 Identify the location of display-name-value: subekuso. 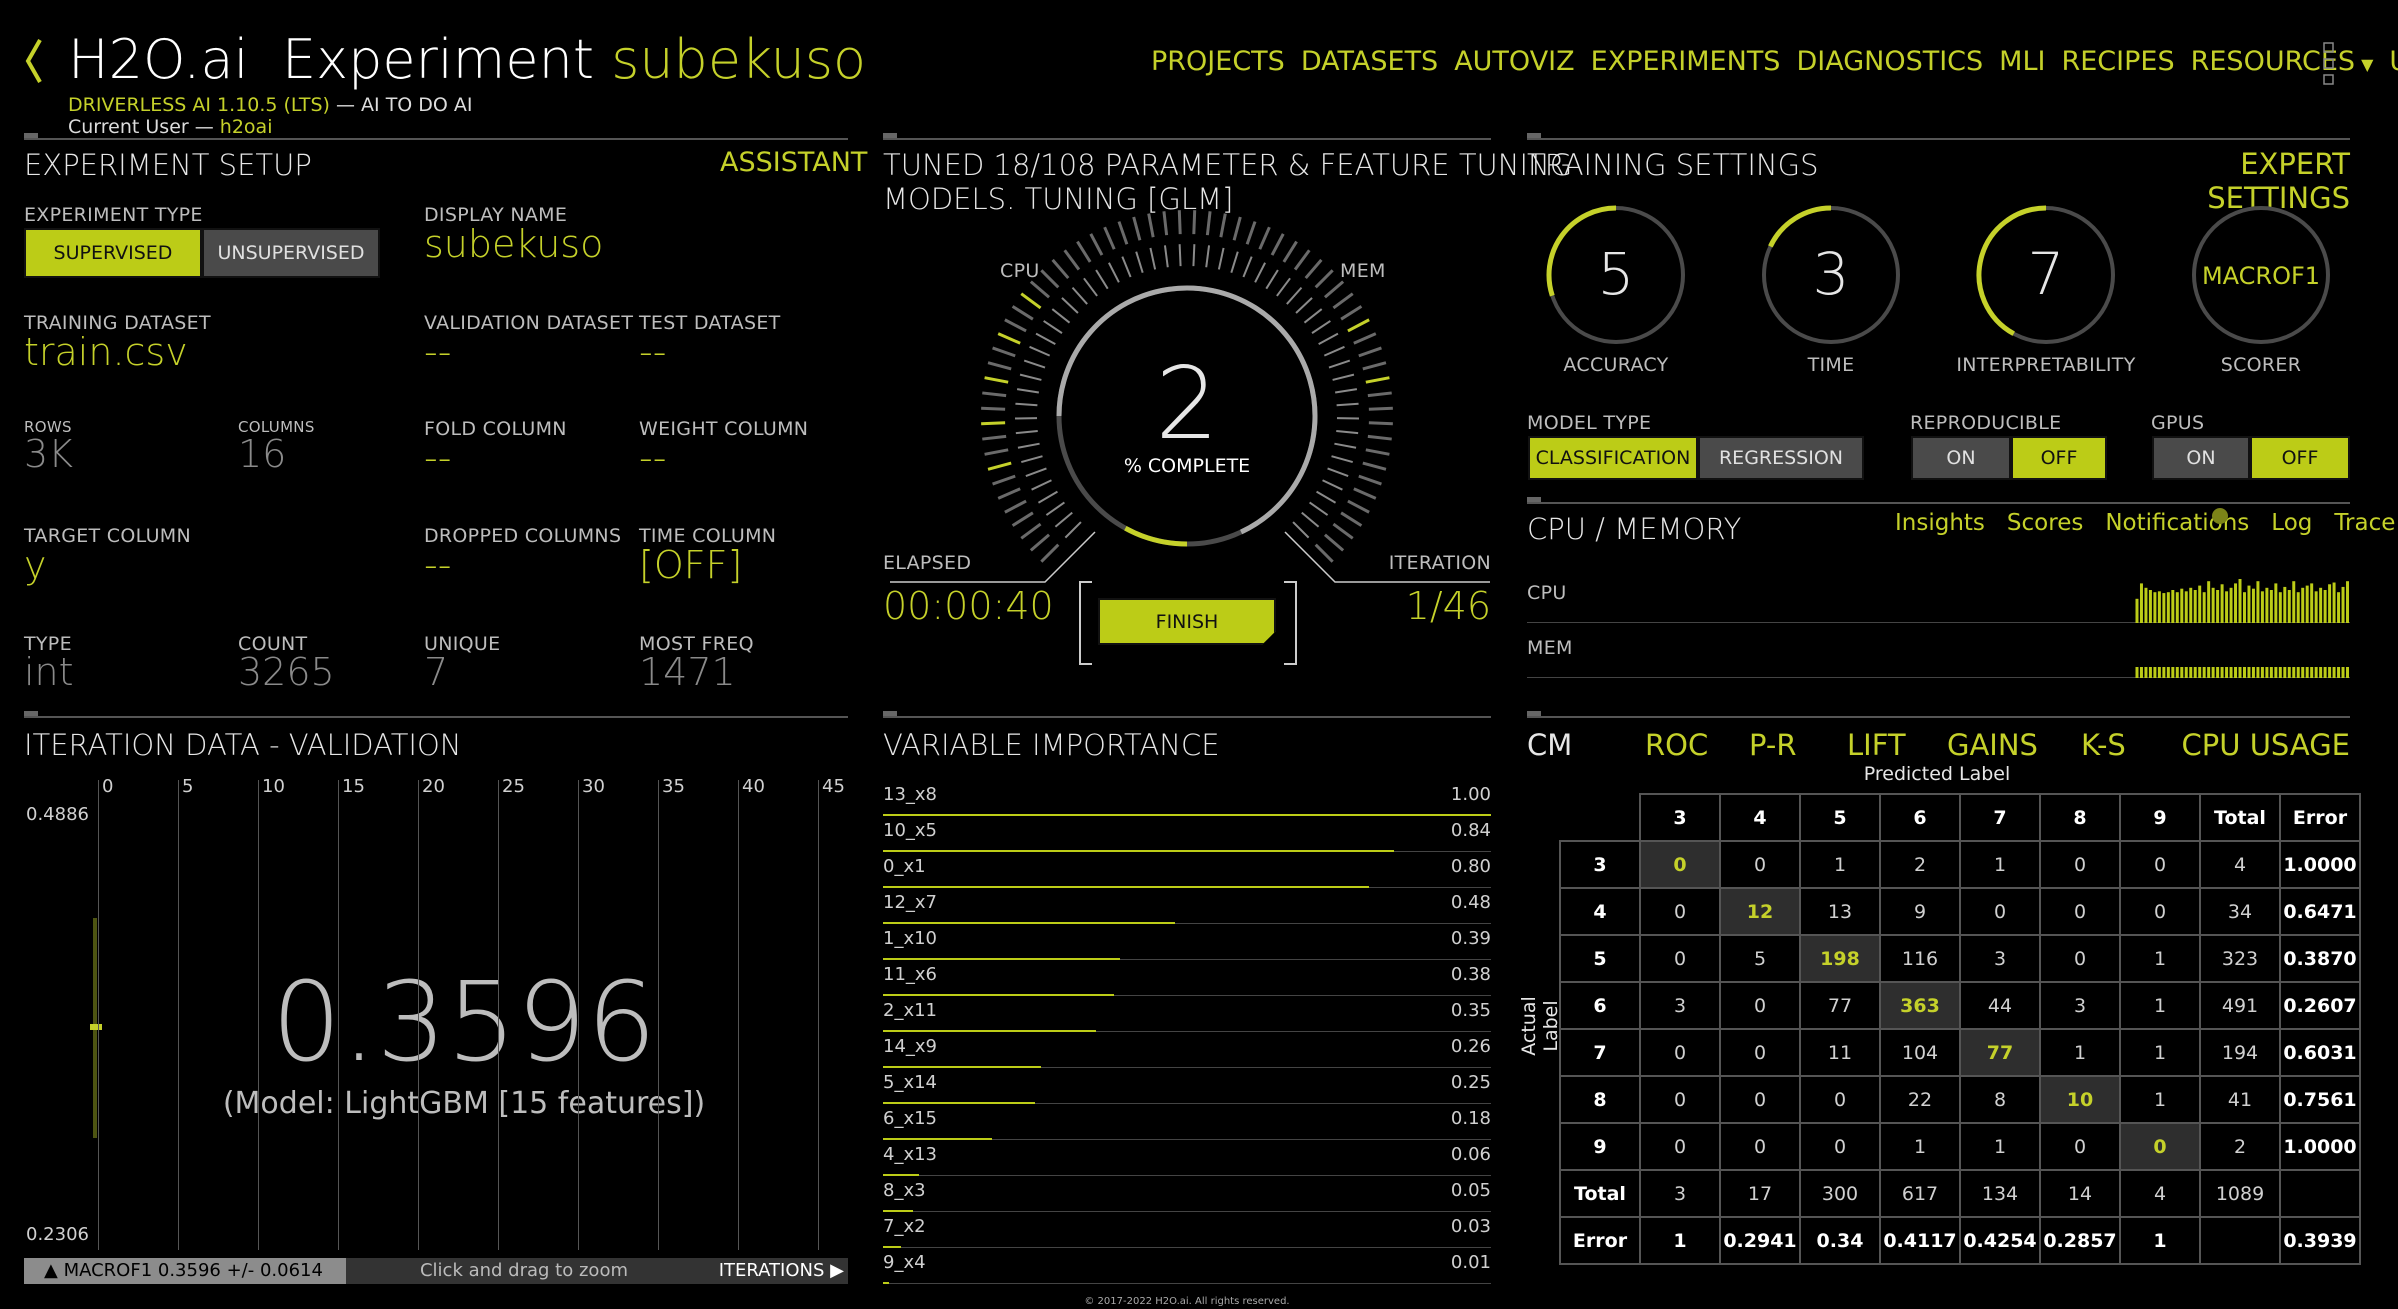
(513, 244).